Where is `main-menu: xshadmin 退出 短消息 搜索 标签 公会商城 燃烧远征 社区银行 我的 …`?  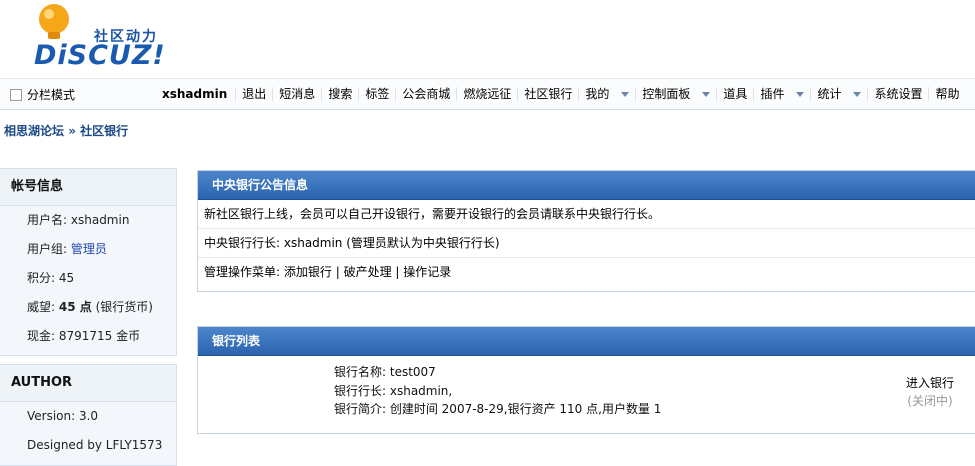 main-menu: xshadmin 退出 短消息 搜索 标签 公会商城 燃烧远征 社区银行 我的 … is located at coordinates (561, 94).